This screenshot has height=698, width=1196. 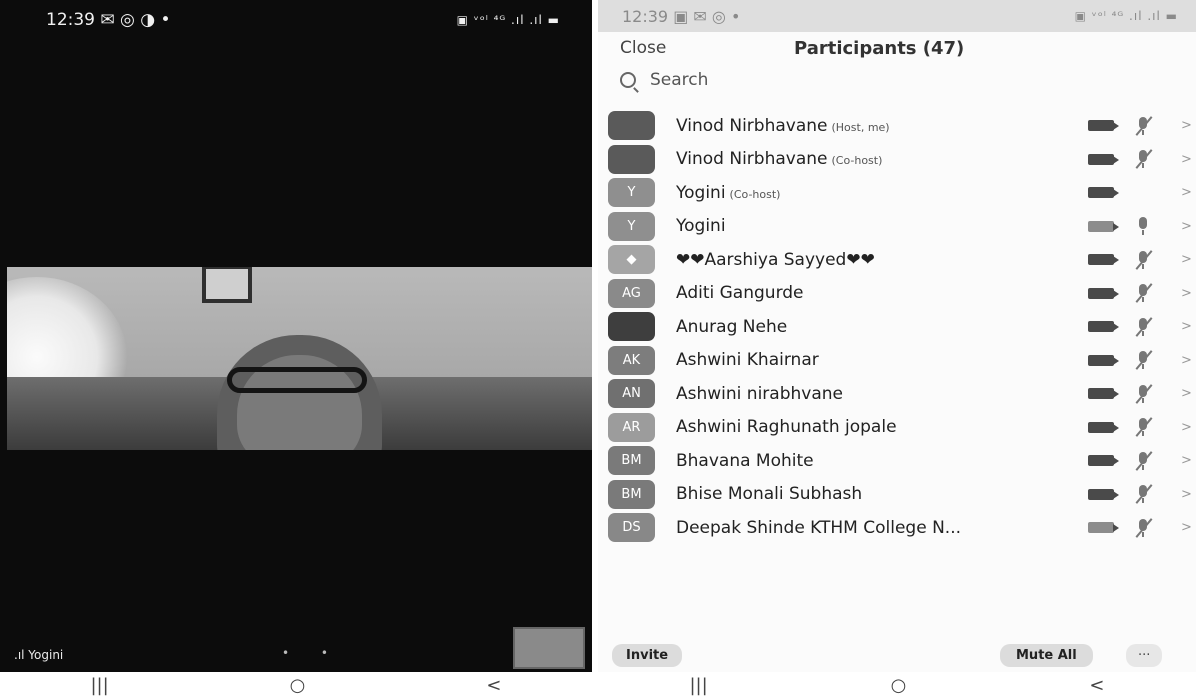 I want to click on participant-row: AK Ashwini Khairnar >, so click(x=897, y=361).